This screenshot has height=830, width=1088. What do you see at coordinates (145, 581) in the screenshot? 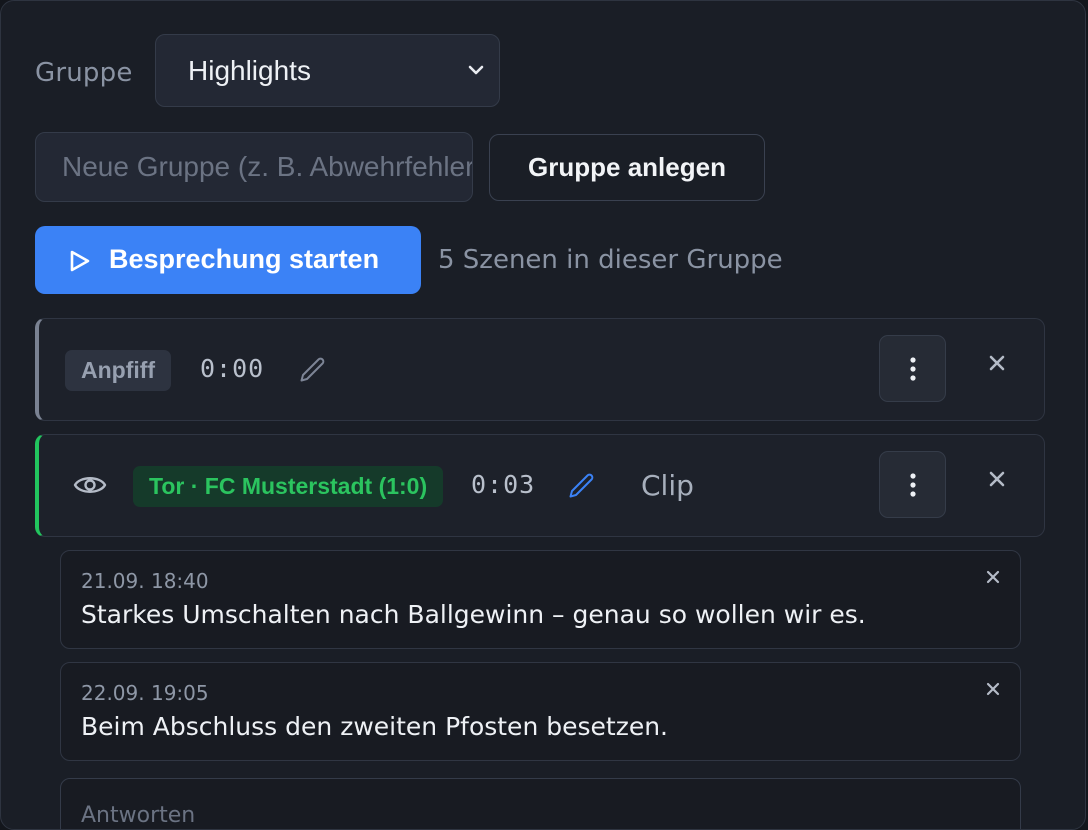
I see `comment-date: 21.09. 18:40` at bounding box center [145, 581].